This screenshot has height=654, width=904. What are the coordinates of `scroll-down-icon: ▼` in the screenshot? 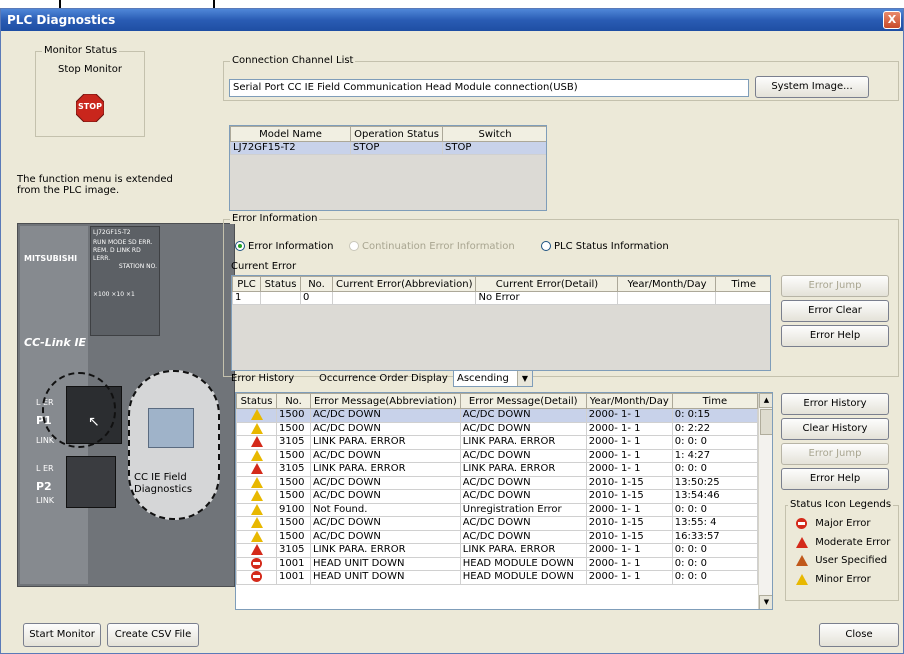 It's located at (765, 602).